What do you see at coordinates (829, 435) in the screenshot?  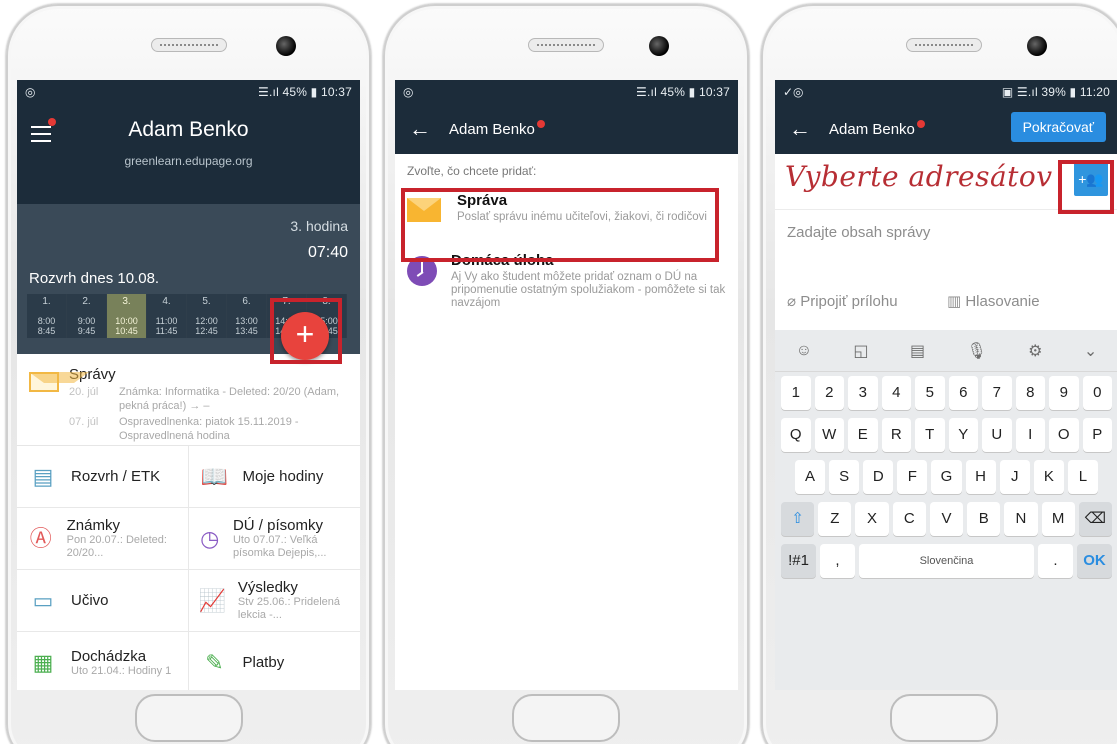 I see `key: W` at bounding box center [829, 435].